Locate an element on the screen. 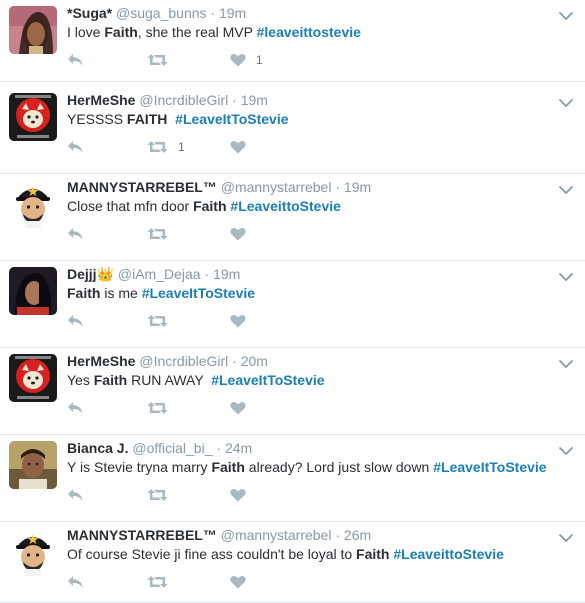  tweet-timestamp: 24m is located at coordinates (238, 448).